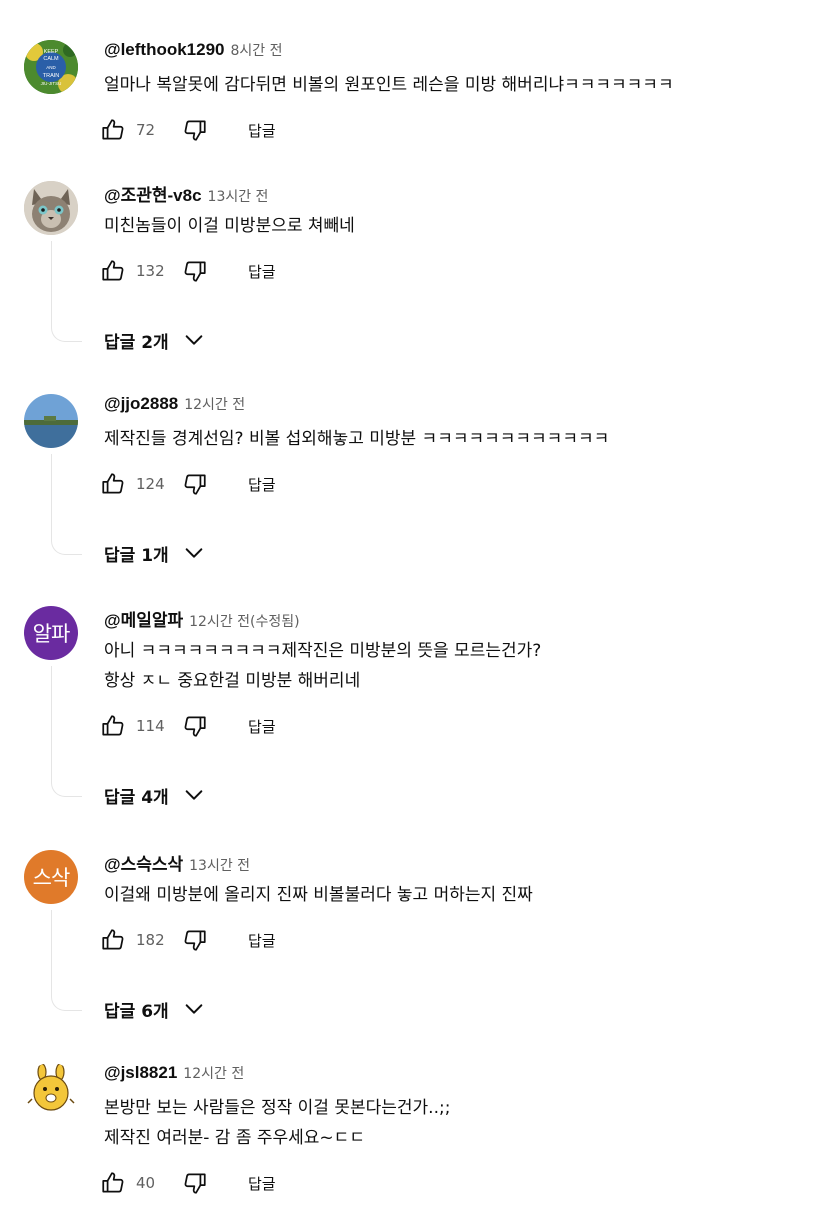  Describe the element at coordinates (140, 1073) in the screenshot. I see `author-name: @jsl8821` at that location.